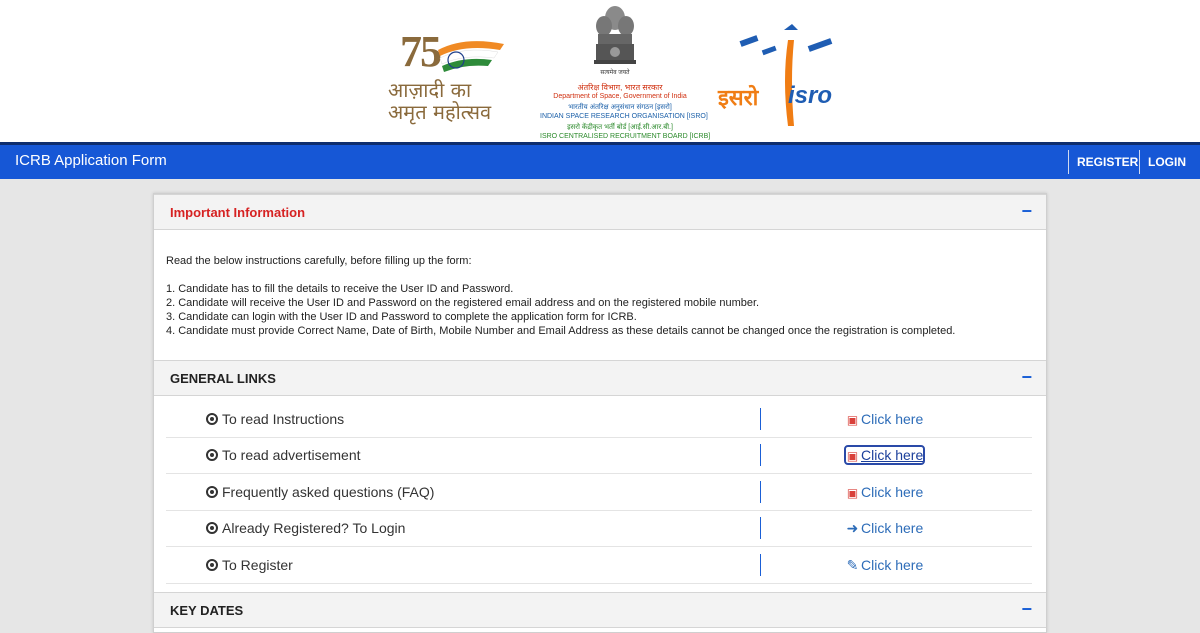 This screenshot has height=633, width=1200. What do you see at coordinates (283, 419) in the screenshot?
I see `link-row-label: To read Instructions` at bounding box center [283, 419].